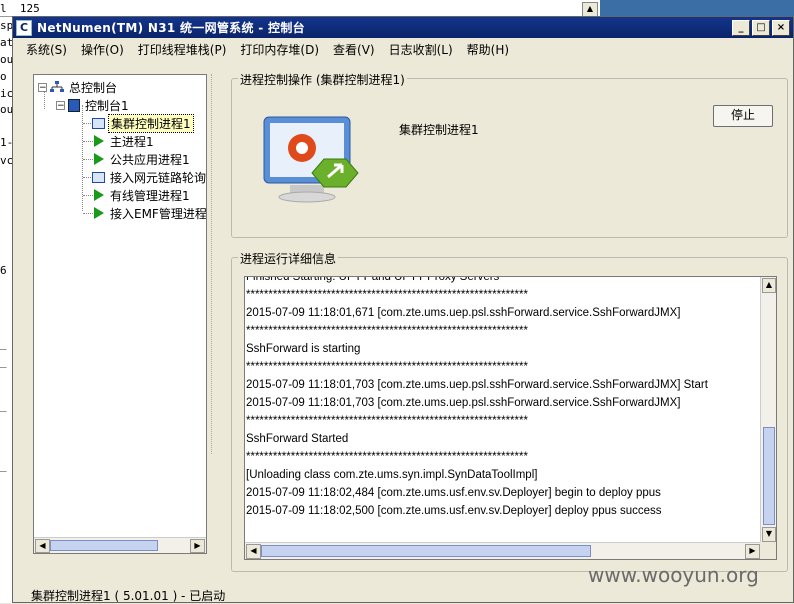 This screenshot has width=794, height=604. What do you see at coordinates (741, 27) in the screenshot?
I see `minimize-button: _` at bounding box center [741, 27].